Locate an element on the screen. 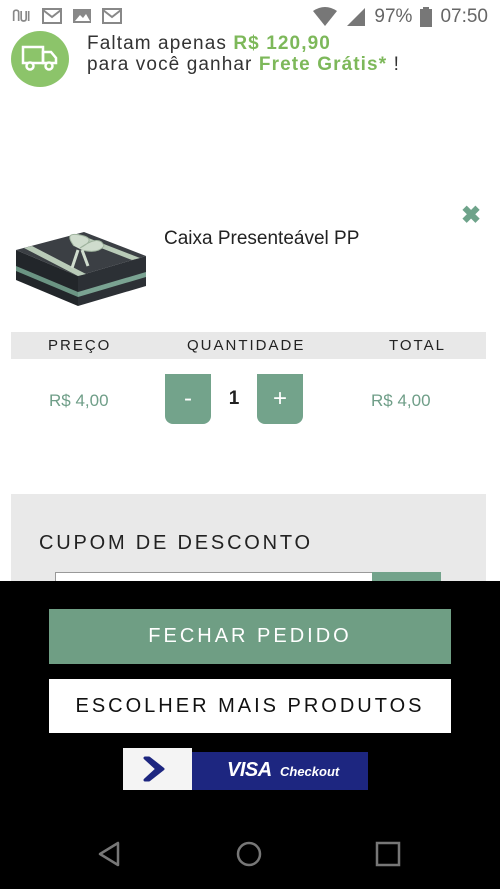  shipping-line-2: para você ganhar Frete Grátis* ! is located at coordinates (243, 64).